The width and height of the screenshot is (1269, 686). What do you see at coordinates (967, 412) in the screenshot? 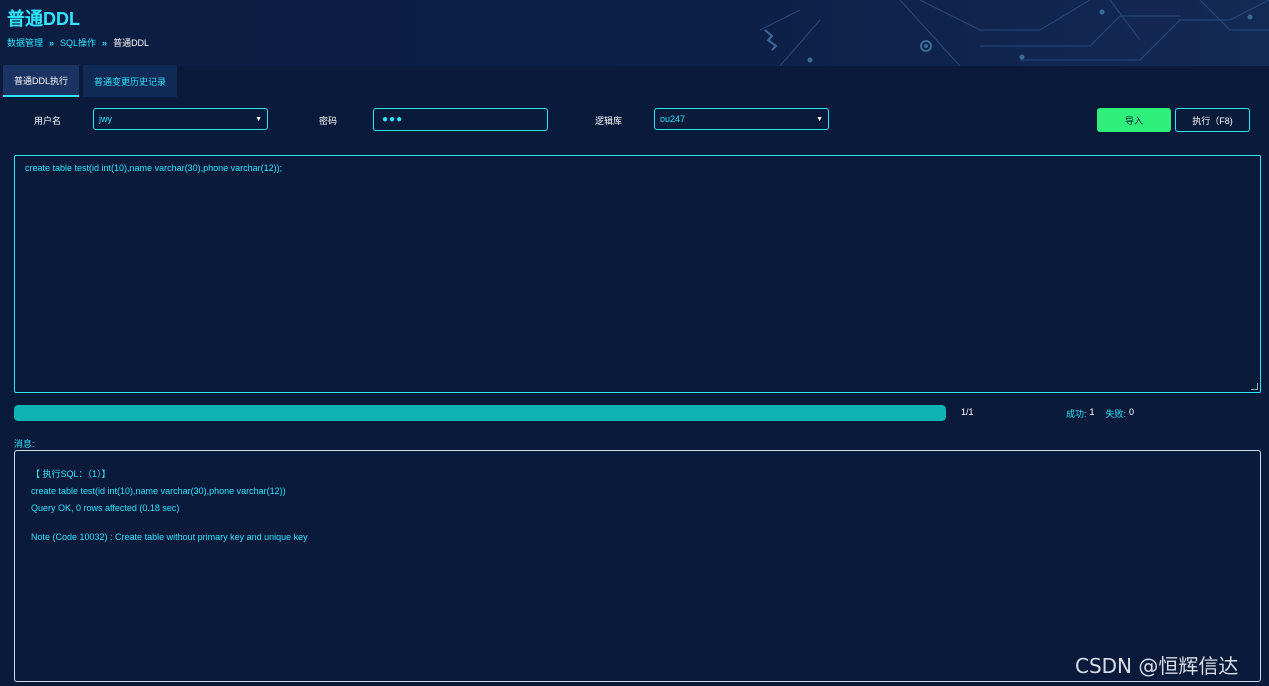
I see `progress-count: 1/1` at bounding box center [967, 412].